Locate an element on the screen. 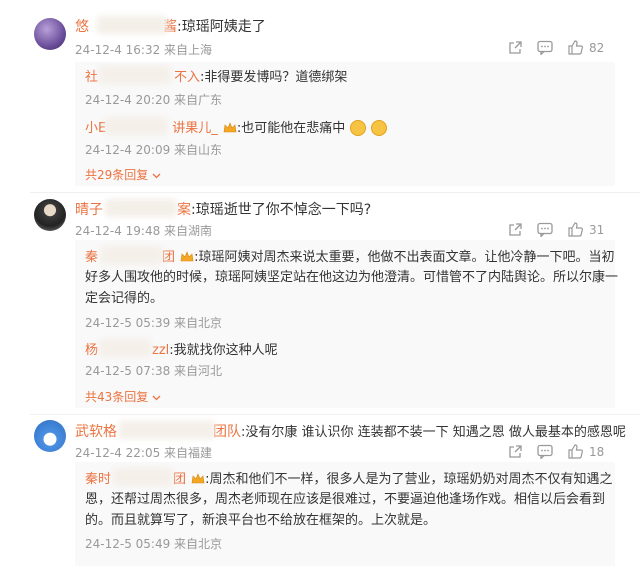  comment-text: :琼瑶逝世了你不悼念一下吗? is located at coordinates (281, 210).